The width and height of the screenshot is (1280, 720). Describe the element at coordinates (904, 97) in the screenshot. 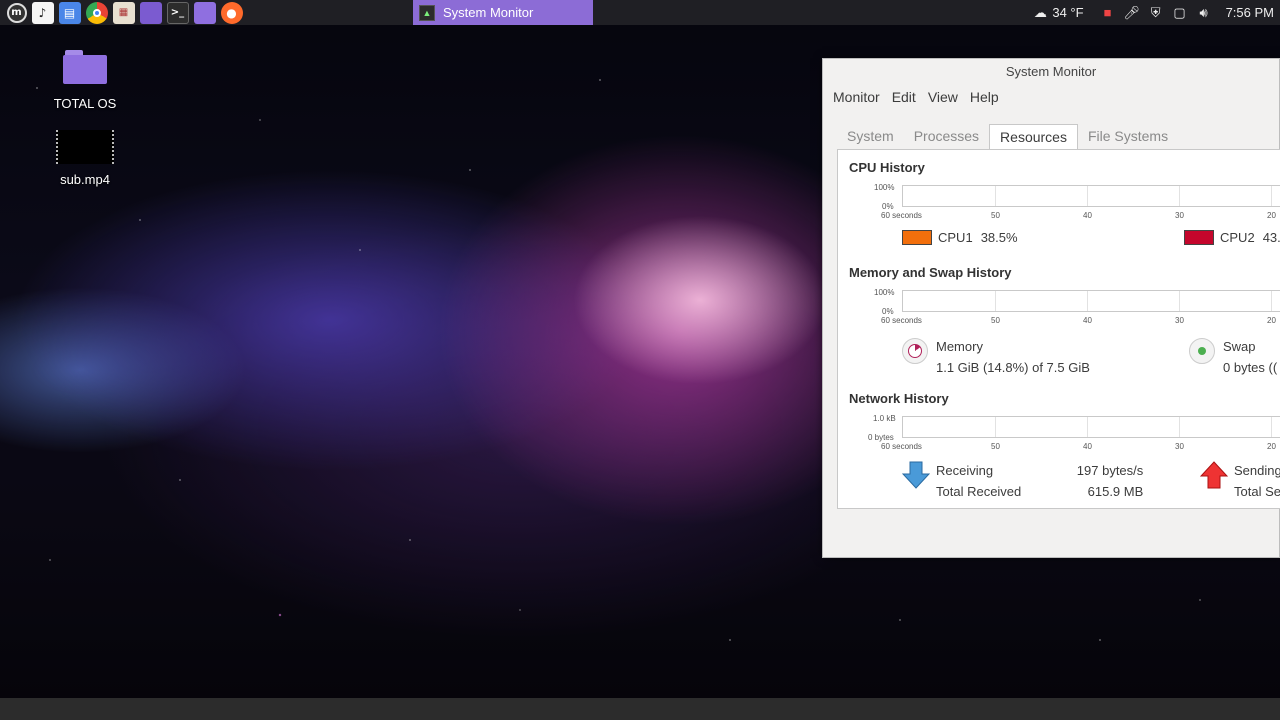

I see `menu-edit: Edit` at that location.